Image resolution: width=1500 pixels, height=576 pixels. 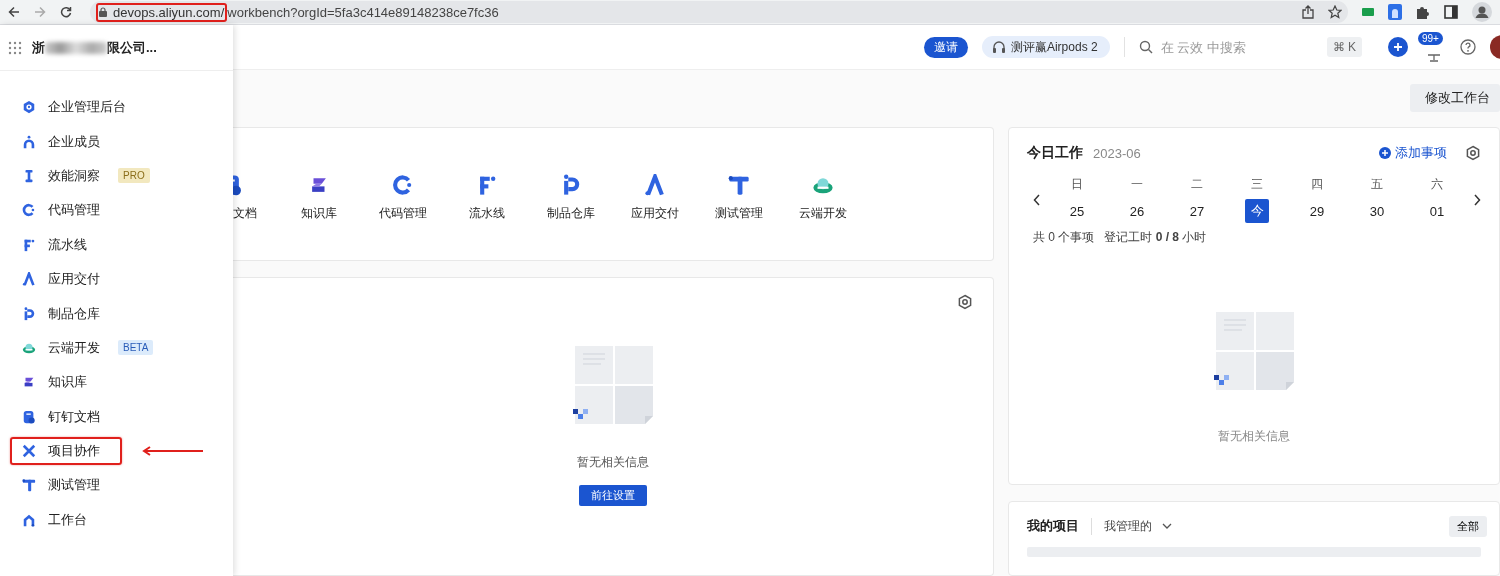 I want to click on f-shape-icon, so click(x=29, y=244).